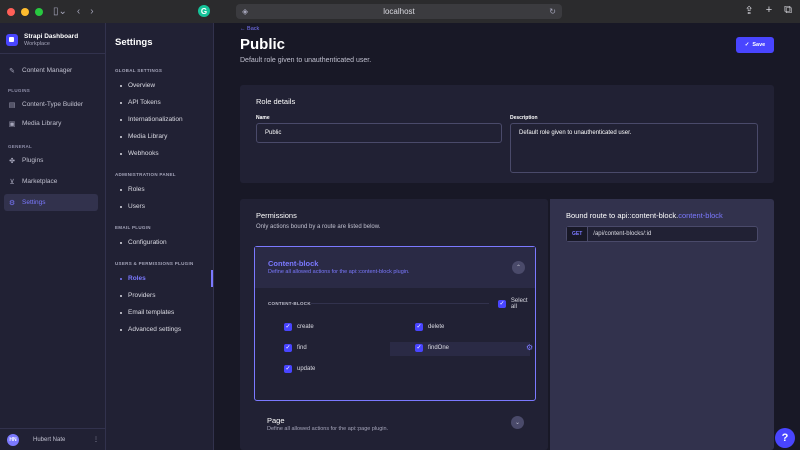  I want to click on subnav-item-configuration: Configuration, so click(159, 242).